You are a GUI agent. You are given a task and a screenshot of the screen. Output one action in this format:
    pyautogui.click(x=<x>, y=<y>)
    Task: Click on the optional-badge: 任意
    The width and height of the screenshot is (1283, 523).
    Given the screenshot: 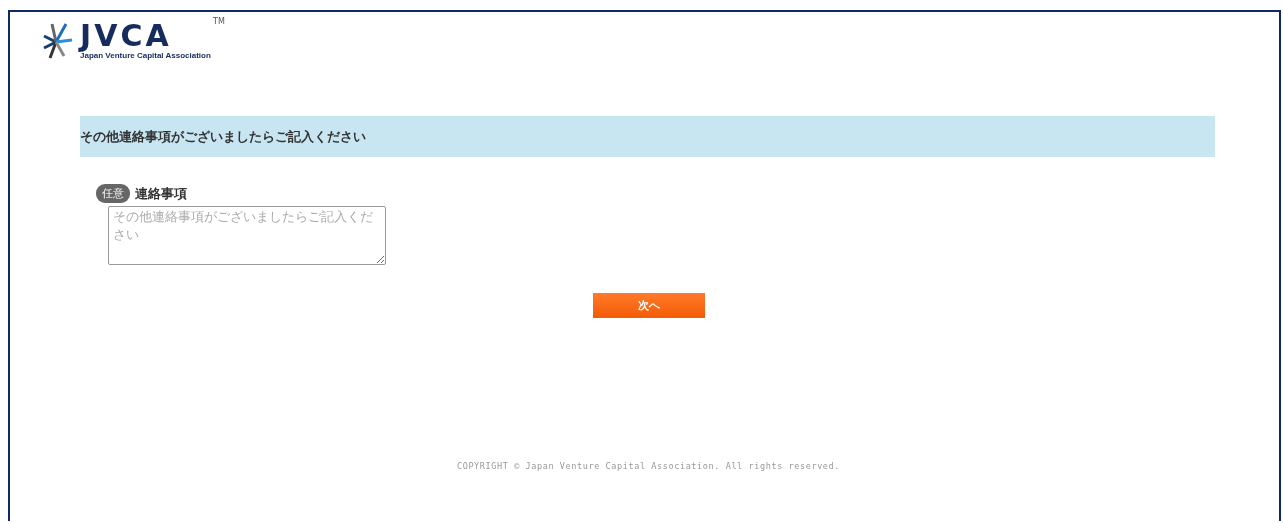 What is the action you would take?
    pyautogui.click(x=113, y=193)
    